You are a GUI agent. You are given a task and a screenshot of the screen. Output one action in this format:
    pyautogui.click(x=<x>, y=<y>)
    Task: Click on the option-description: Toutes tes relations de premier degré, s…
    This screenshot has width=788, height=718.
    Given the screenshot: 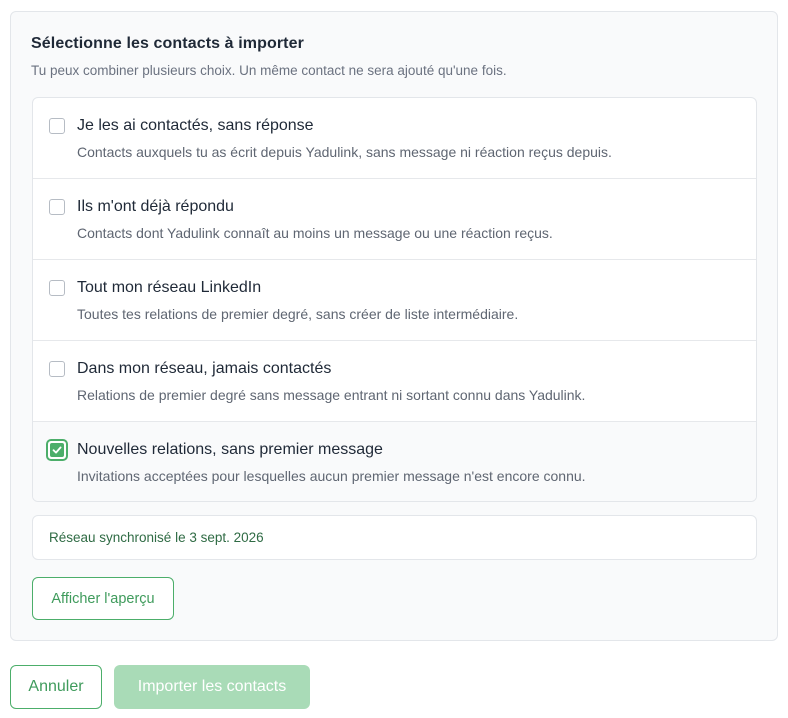 What is the action you would take?
    pyautogui.click(x=298, y=314)
    